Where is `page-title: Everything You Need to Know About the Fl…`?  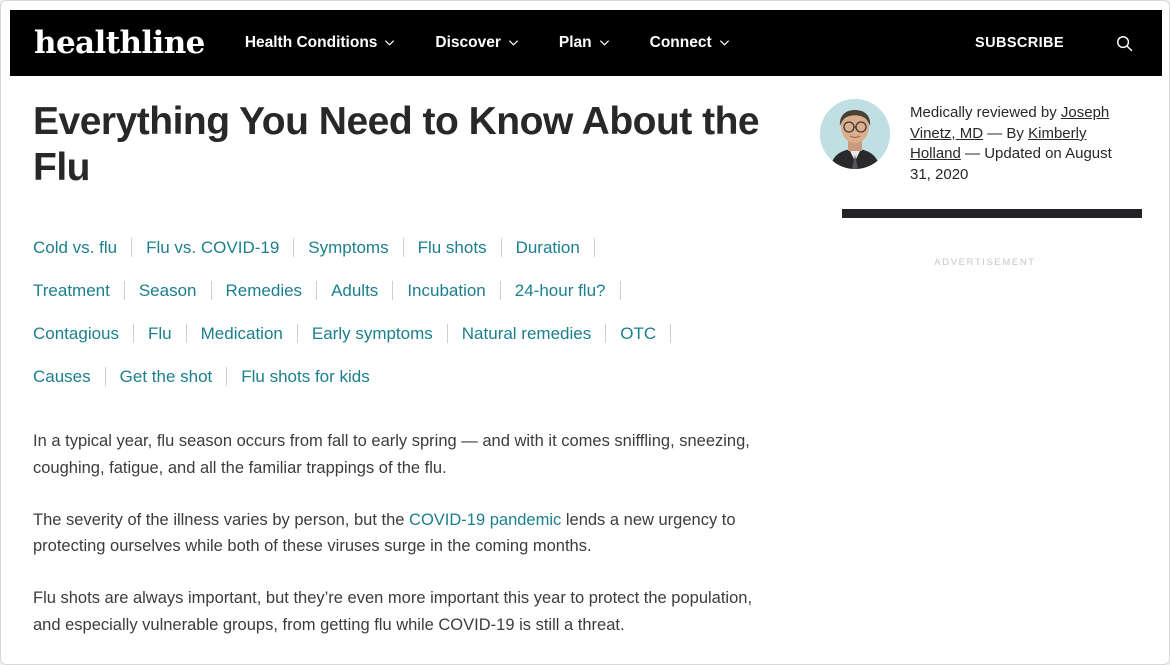 page-title: Everything You Need to Know About the Fl… is located at coordinates (396, 144).